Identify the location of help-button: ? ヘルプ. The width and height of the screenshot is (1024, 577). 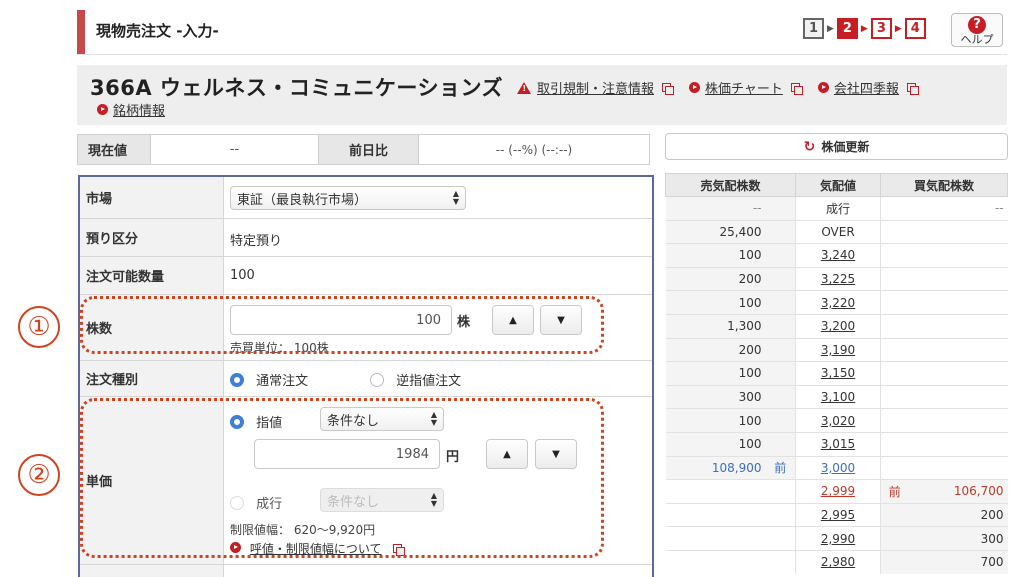
(977, 30).